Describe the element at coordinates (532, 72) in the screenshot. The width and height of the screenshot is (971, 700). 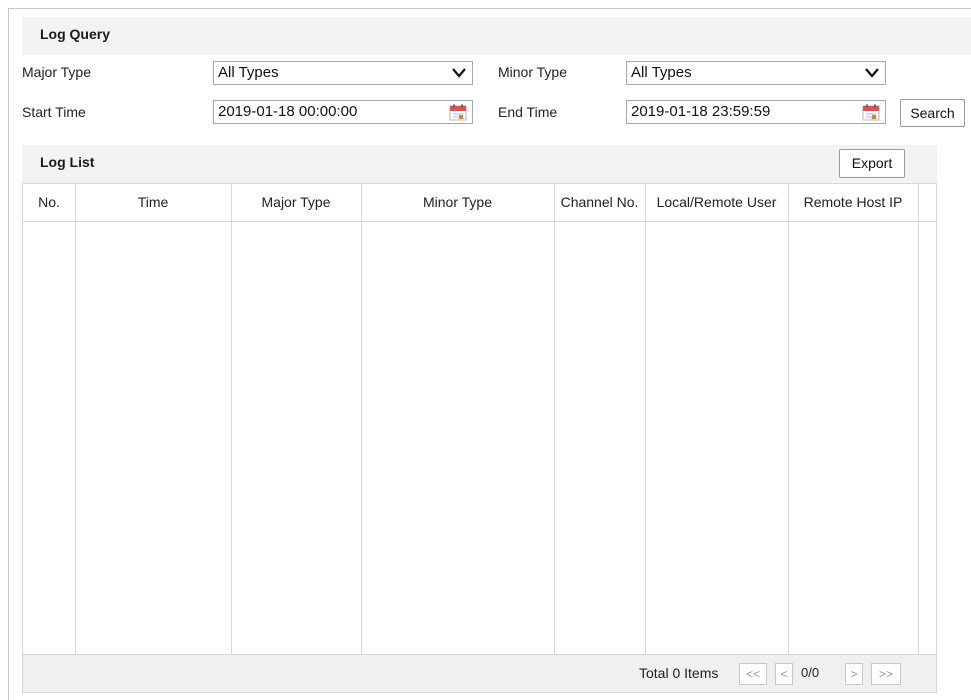
I see `minor-type-label: Minor Type` at that location.